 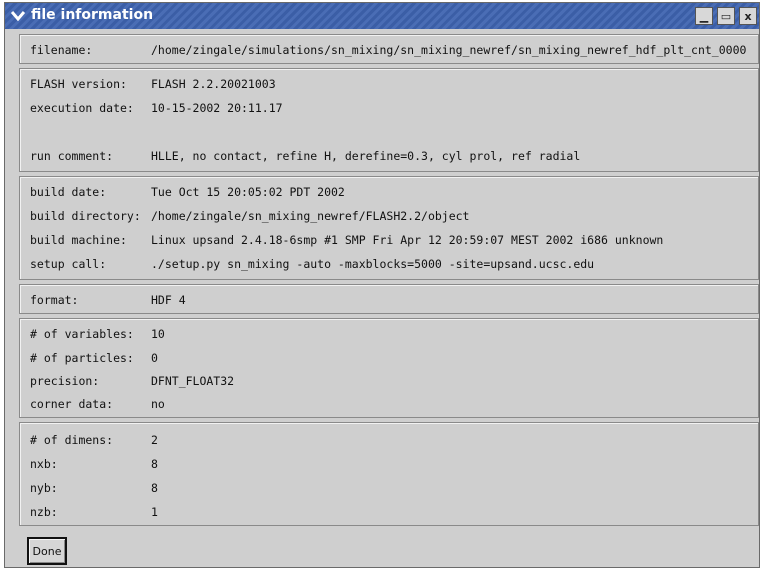 I want to click on done-button: Done, so click(x=47, y=551).